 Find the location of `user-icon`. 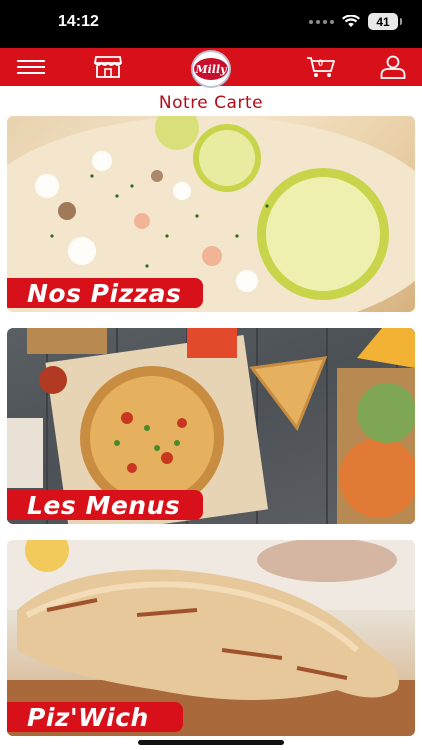

user-icon is located at coordinates (393, 67).